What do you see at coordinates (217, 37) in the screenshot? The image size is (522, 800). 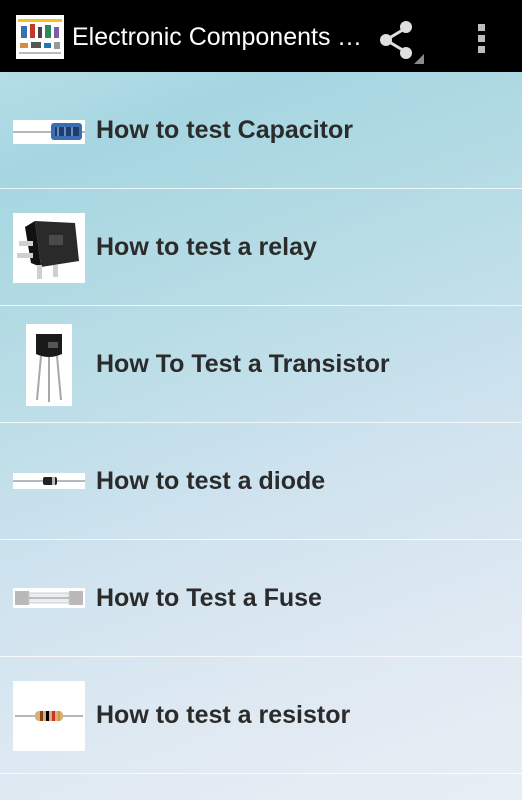 I see `app-title: Electronic Components Tester` at bounding box center [217, 37].